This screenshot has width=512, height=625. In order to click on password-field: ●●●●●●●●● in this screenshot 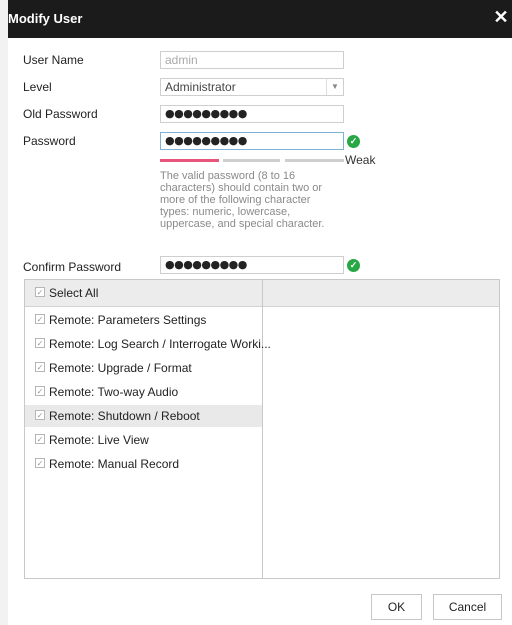, I will do `click(252, 141)`.